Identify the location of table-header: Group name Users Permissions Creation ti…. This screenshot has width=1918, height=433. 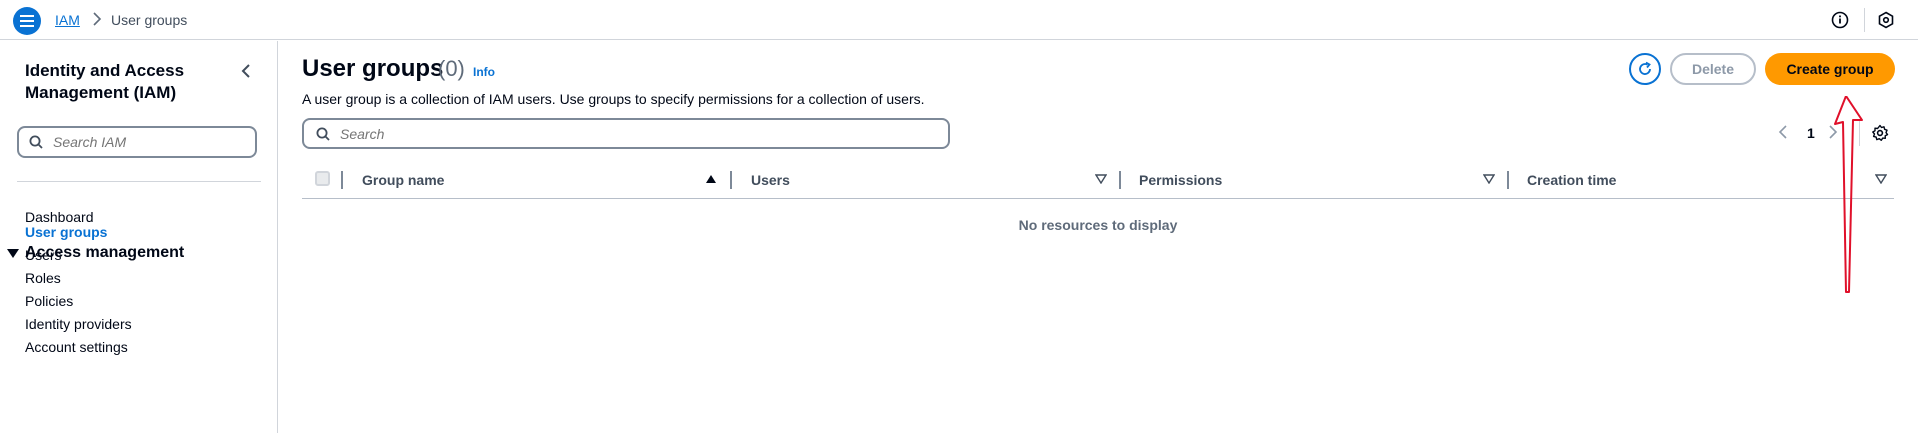
(1098, 183).